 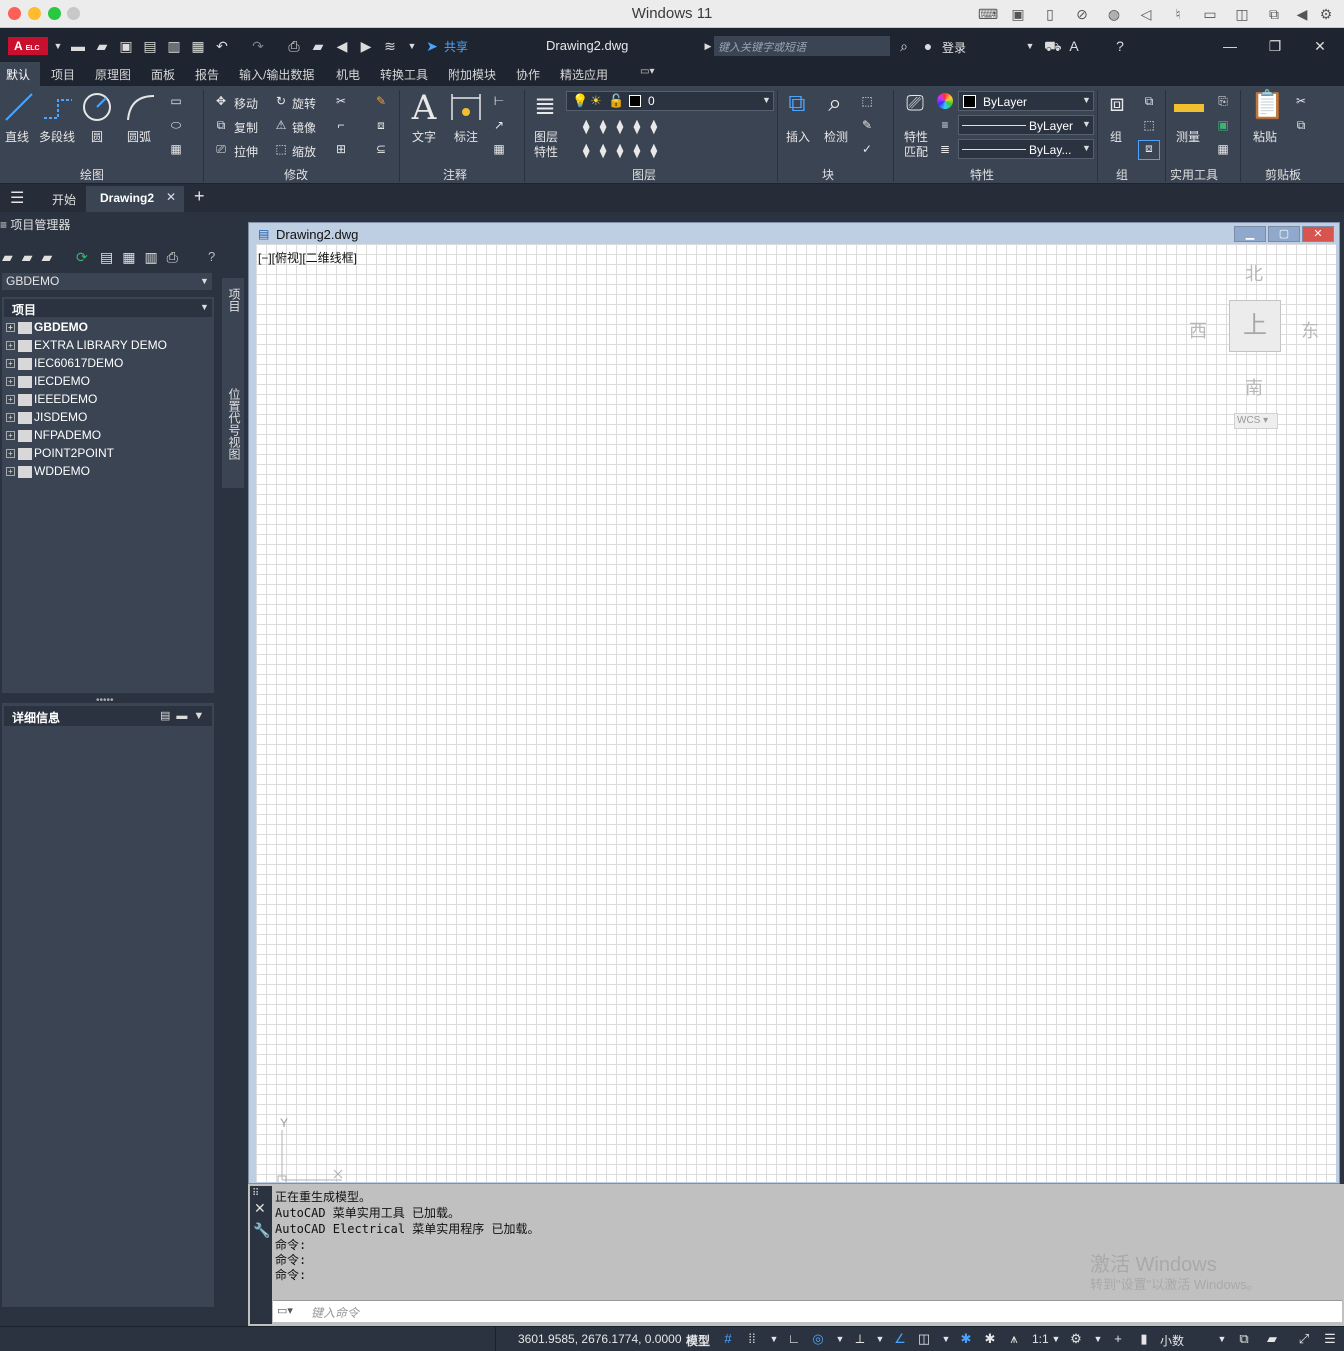 What do you see at coordinates (546, 151) in the screenshot?
I see `layer-properties-label-2: 特性` at bounding box center [546, 151].